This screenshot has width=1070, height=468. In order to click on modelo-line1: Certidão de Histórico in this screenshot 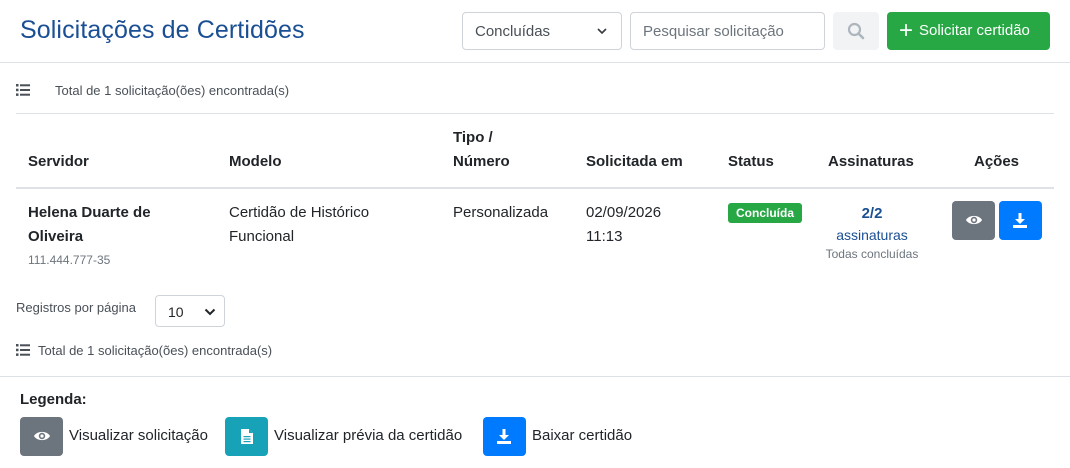, I will do `click(299, 212)`.